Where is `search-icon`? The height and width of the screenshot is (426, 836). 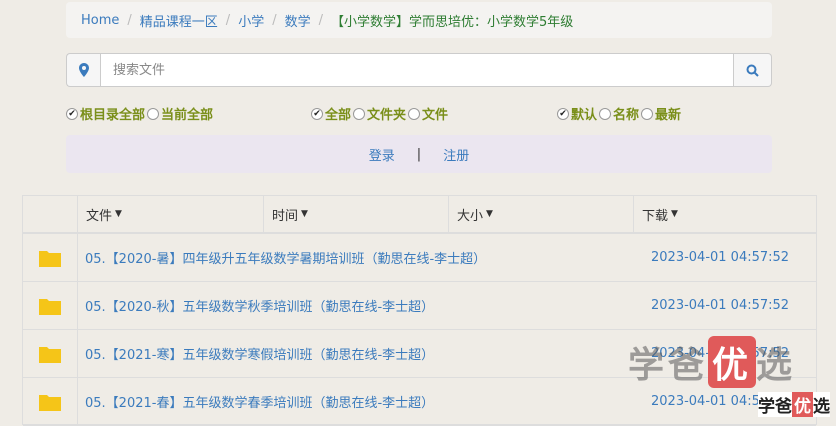 search-icon is located at coordinates (753, 70).